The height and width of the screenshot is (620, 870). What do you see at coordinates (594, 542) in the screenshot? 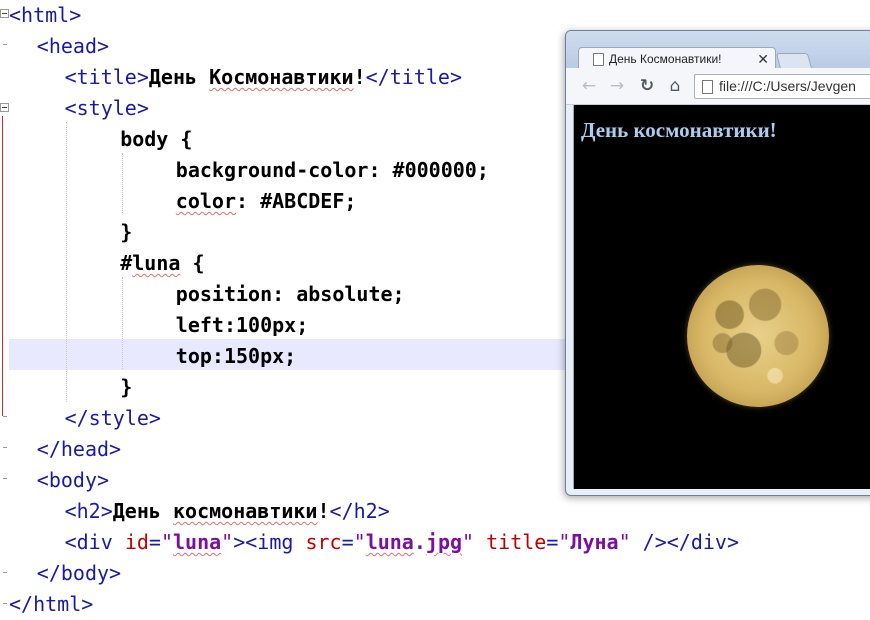
I see `code-token: Луна` at bounding box center [594, 542].